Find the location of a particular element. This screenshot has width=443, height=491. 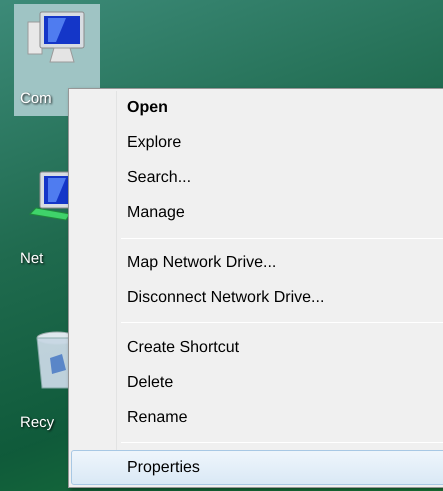

menu-item: Explore is located at coordinates (257, 143).